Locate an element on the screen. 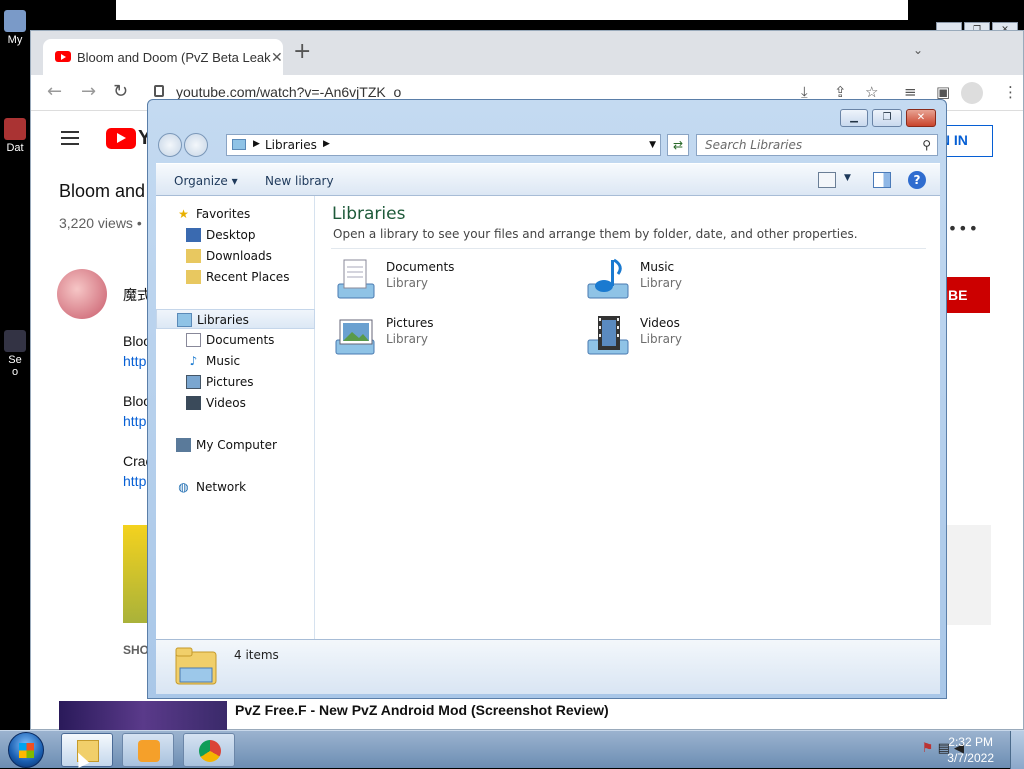 Image resolution: width=1024 pixels, height=769 pixels. tab-close-icon: ✕ is located at coordinates (277, 57).